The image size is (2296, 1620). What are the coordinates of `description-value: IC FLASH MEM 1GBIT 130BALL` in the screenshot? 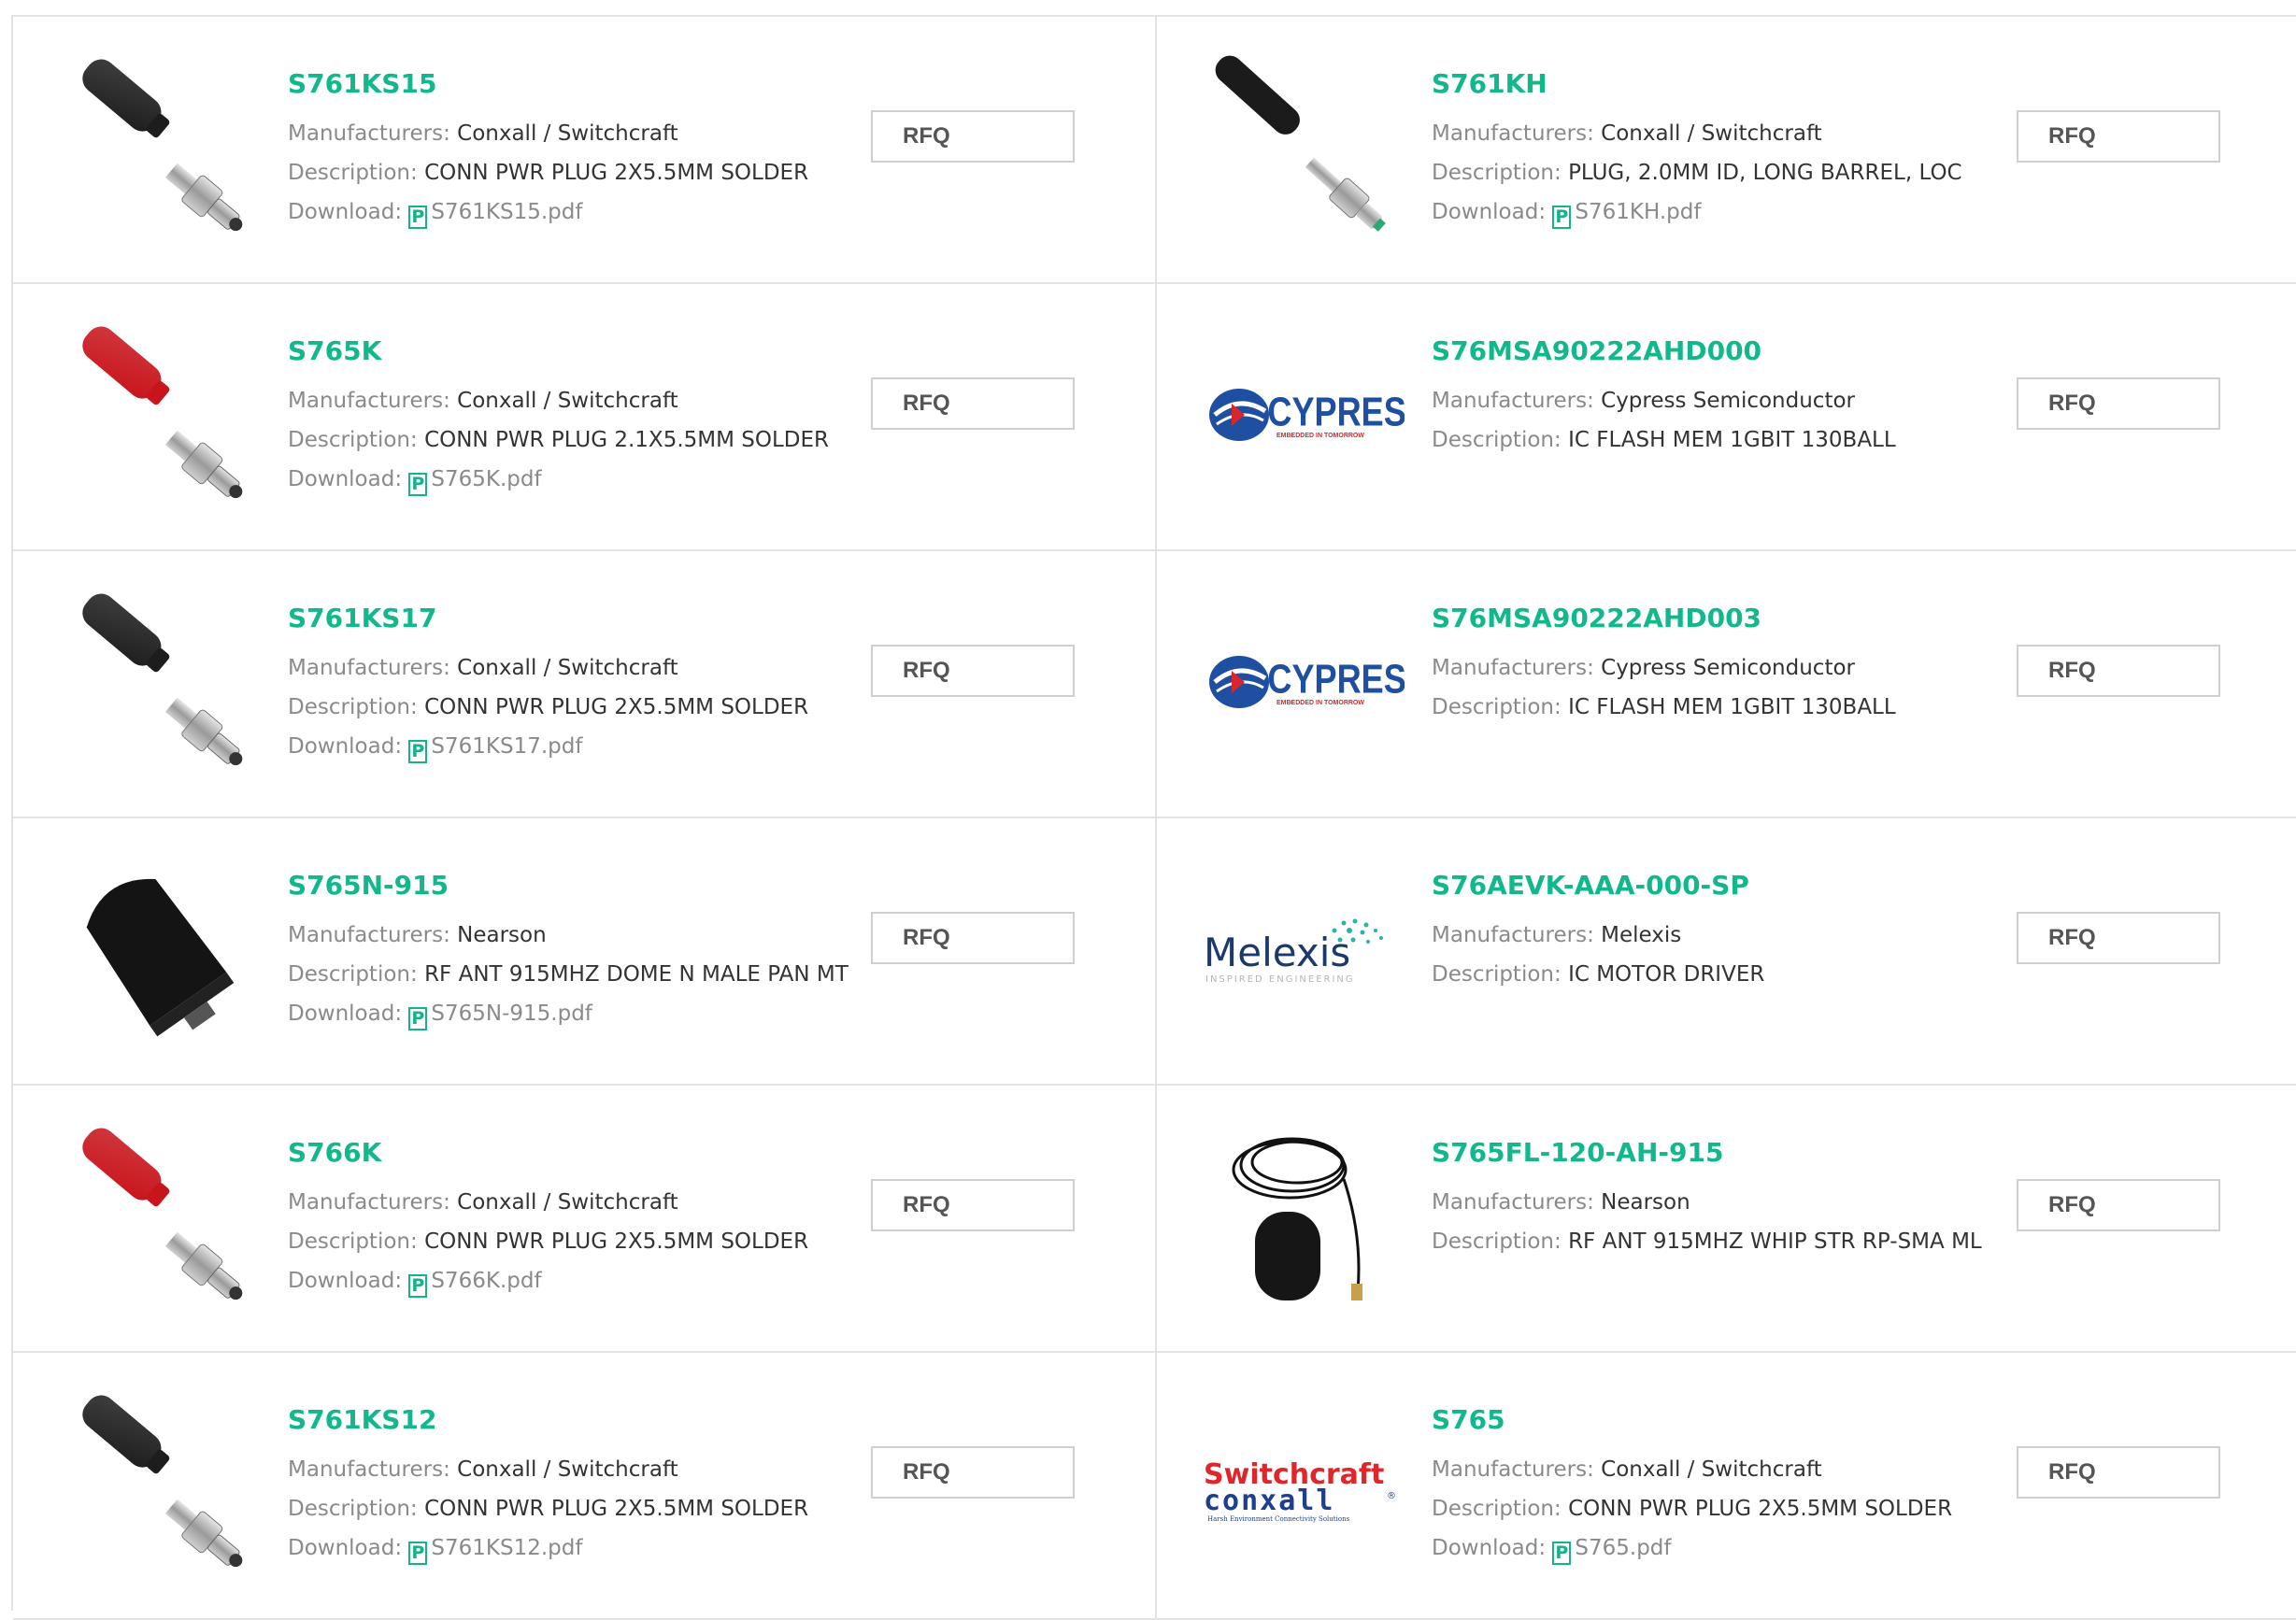 It's located at (1732, 440).